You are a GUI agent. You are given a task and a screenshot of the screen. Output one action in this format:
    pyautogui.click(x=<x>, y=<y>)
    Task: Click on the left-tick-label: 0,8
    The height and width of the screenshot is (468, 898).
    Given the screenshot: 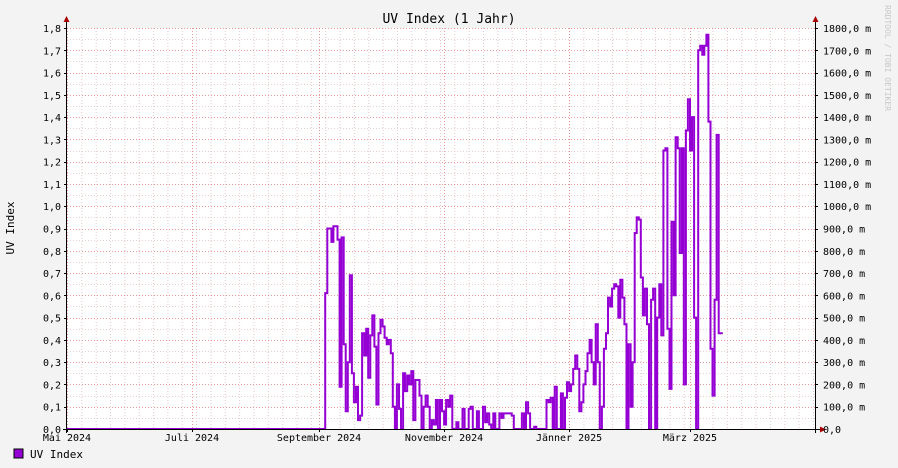 What is the action you would take?
    pyautogui.click(x=52, y=252)
    